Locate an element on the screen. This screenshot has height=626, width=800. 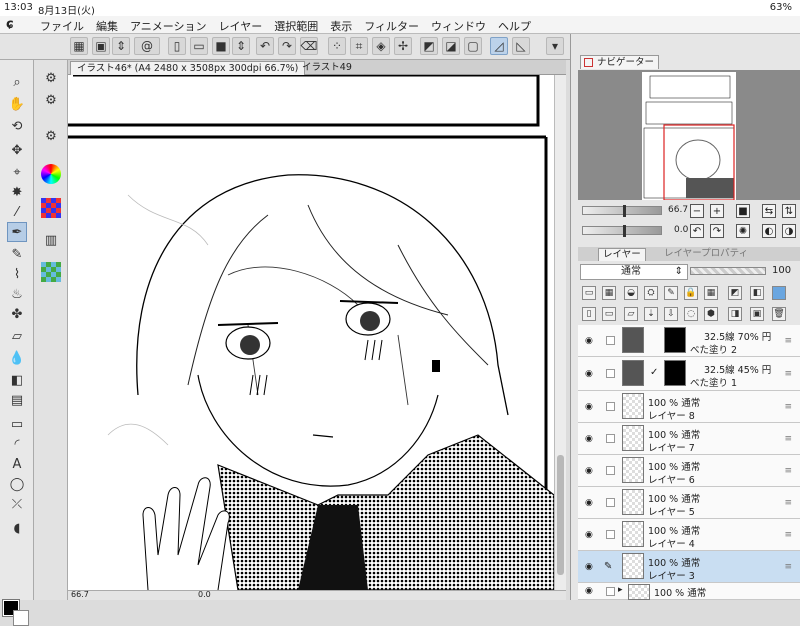
rotation-slider is located at coordinates (622, 231).